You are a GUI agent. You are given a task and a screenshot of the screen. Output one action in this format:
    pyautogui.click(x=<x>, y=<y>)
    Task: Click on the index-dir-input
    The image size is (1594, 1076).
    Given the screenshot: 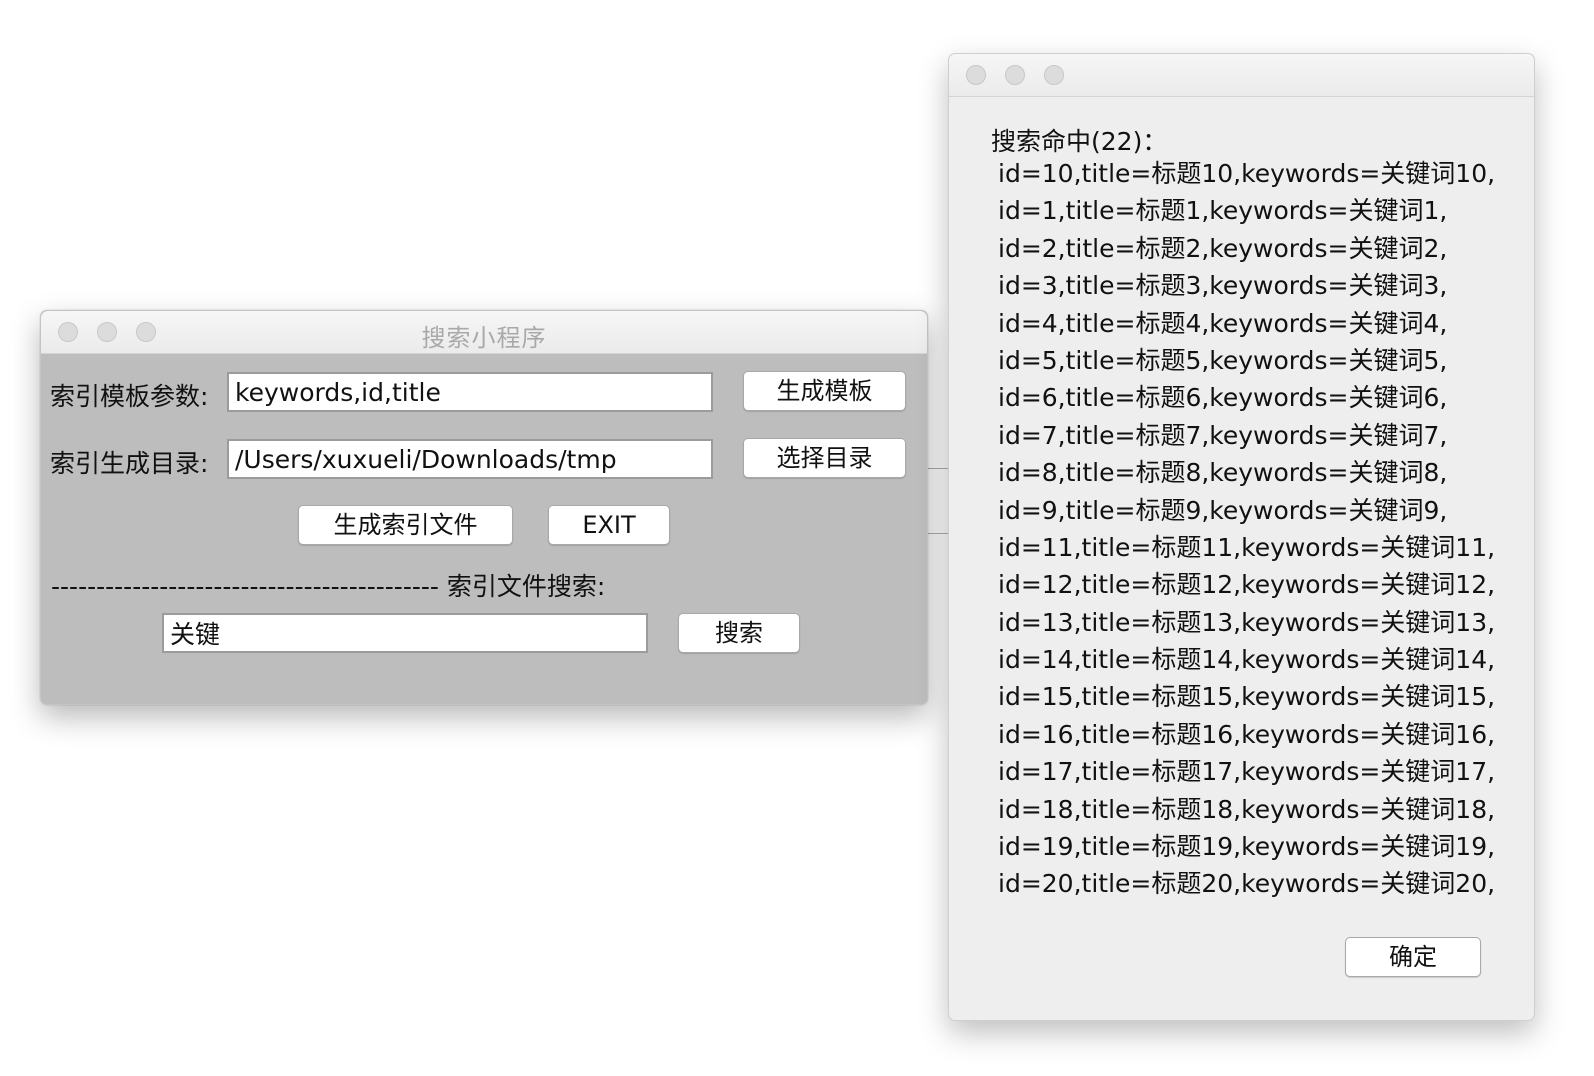 What is the action you would take?
    pyautogui.click(x=470, y=459)
    